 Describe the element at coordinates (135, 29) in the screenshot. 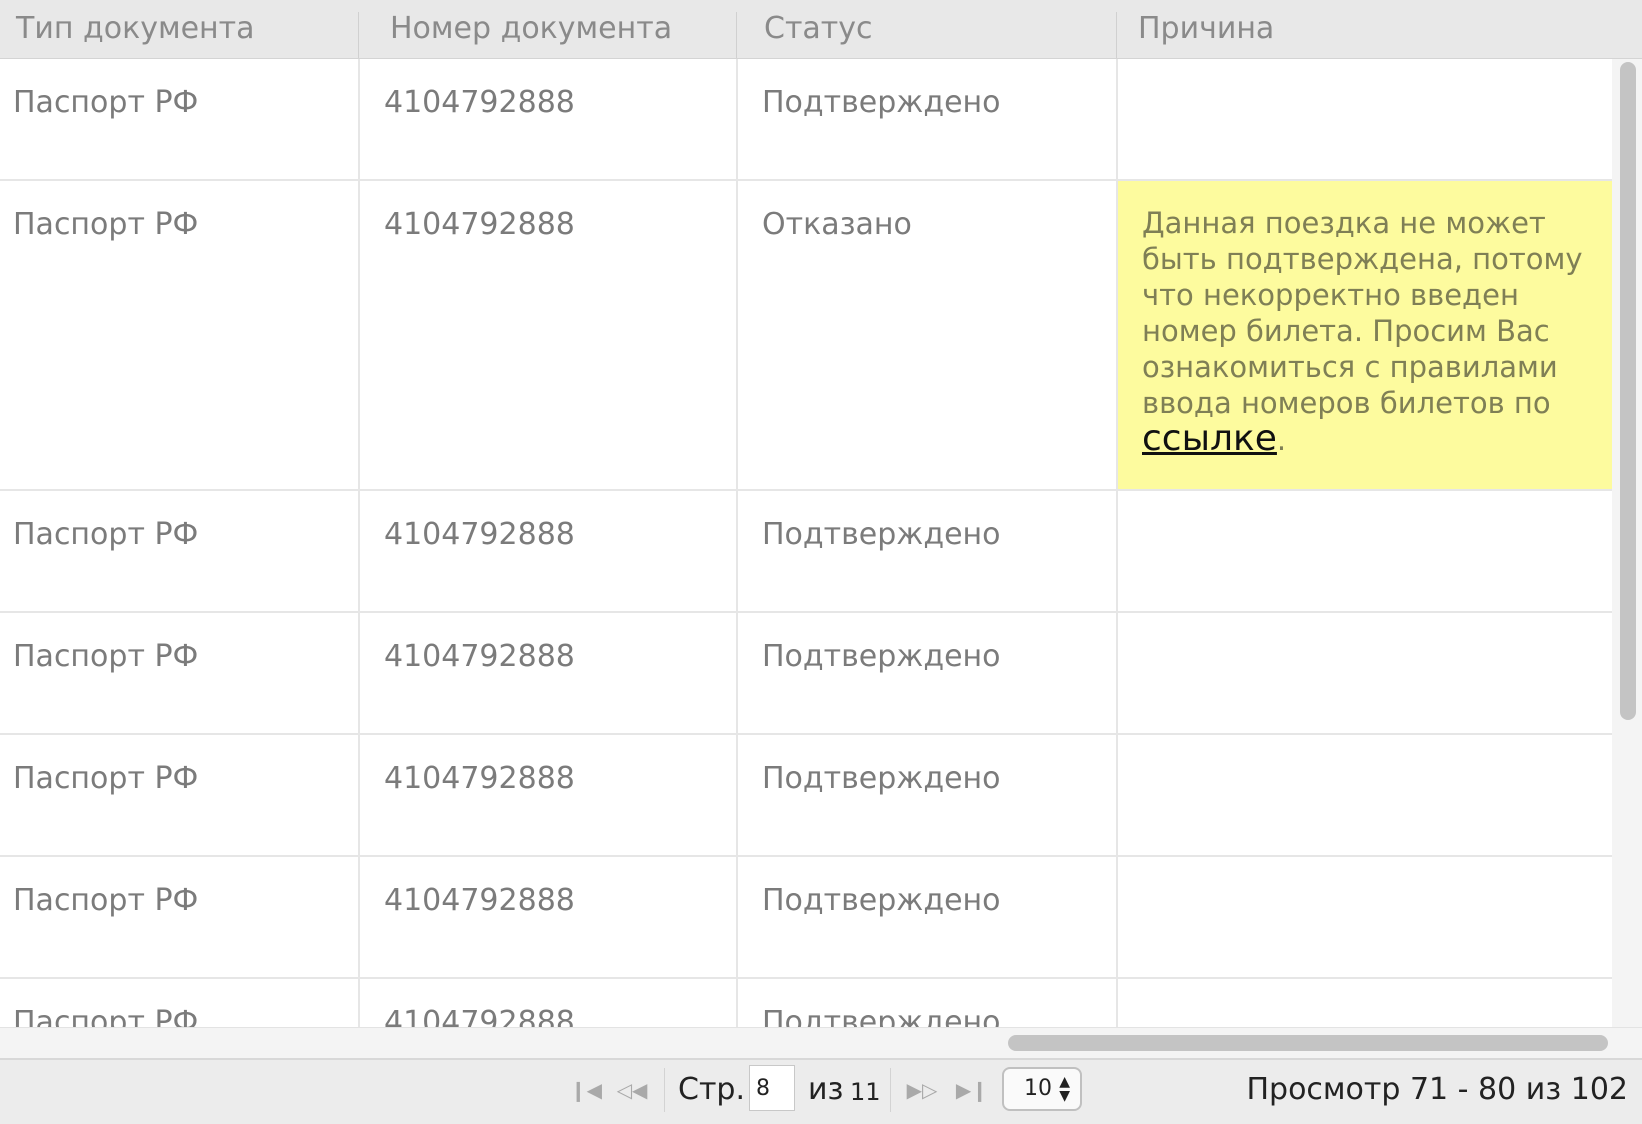

I see `column-header-doc-type: Тип документа` at that location.